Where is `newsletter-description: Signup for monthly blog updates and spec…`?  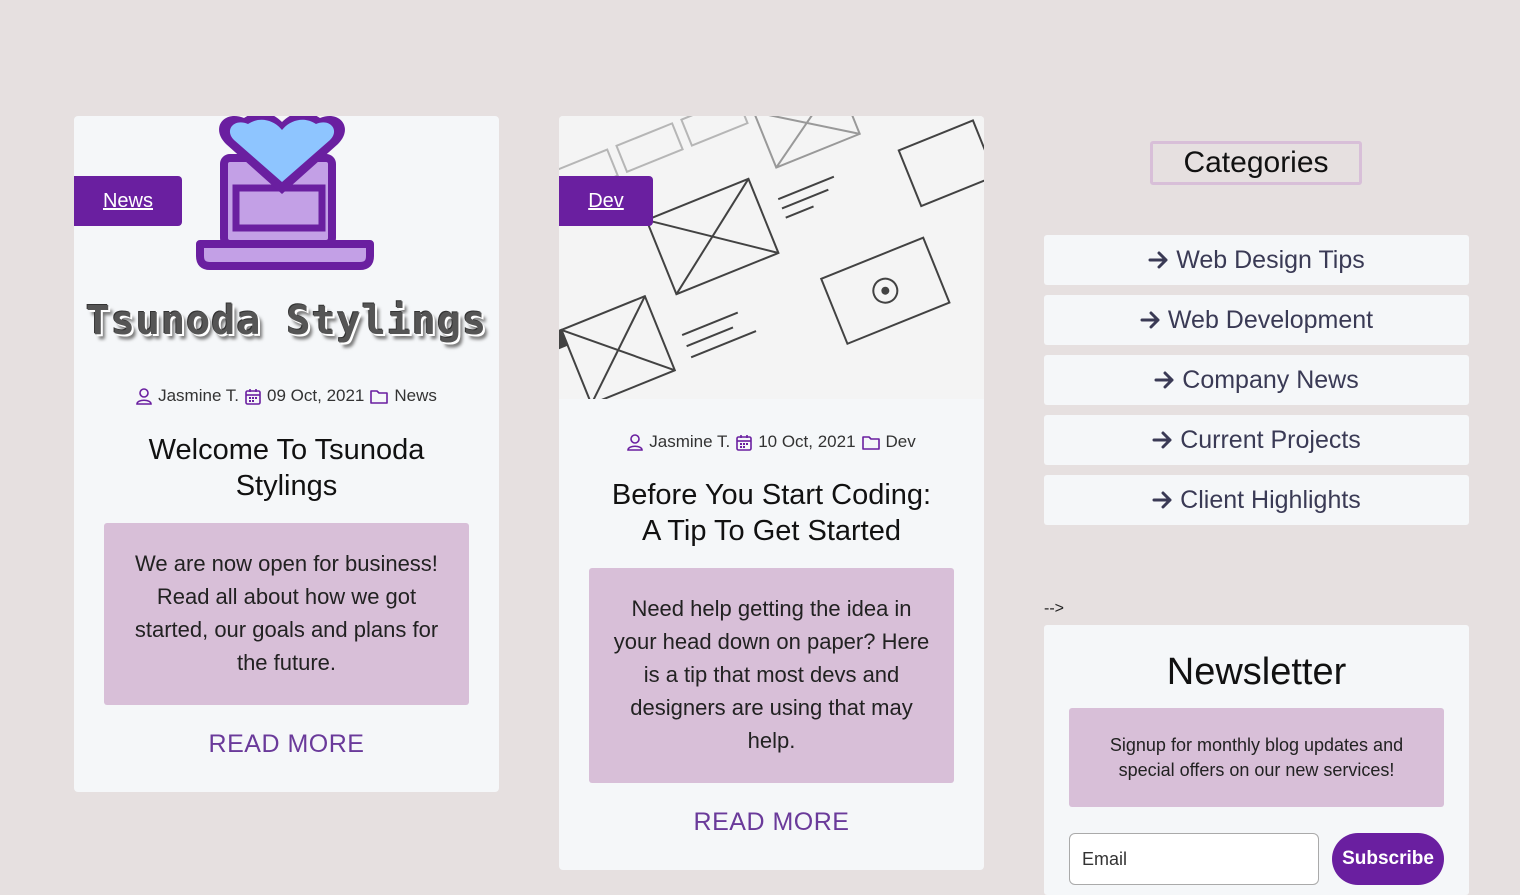 newsletter-description: Signup for monthly blog updates and spec… is located at coordinates (1256, 757).